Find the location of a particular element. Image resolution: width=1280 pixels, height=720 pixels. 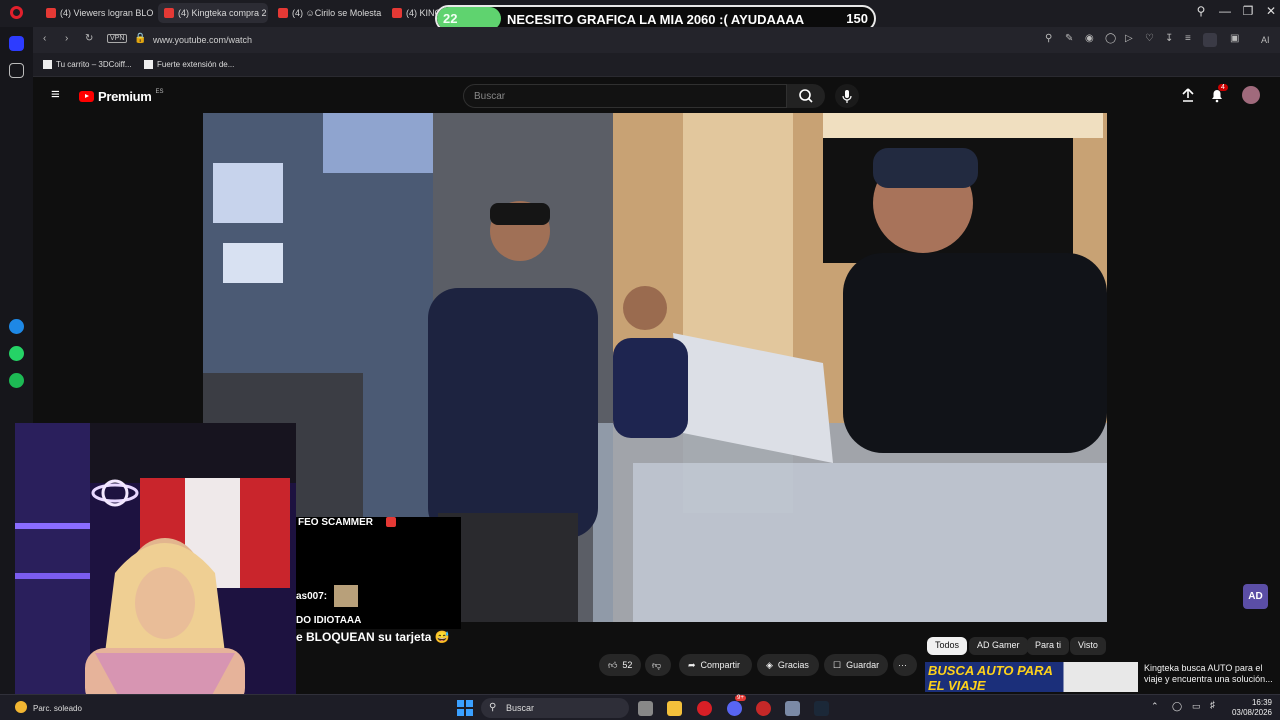

video-title: e BLOQUEAN su tarjeta 😅 is located at coordinates (373, 637).